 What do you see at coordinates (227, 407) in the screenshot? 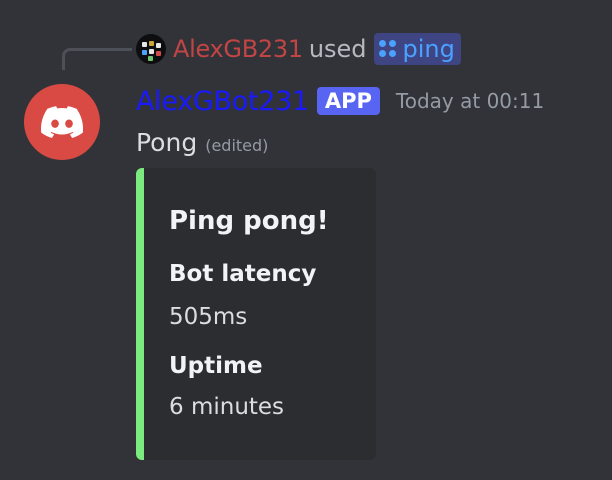
I see `embed-field-value: 6 minutes` at bounding box center [227, 407].